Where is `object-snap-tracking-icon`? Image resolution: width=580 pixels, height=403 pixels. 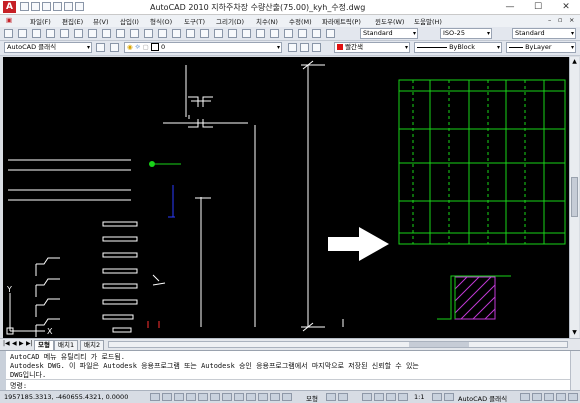 object-snap-tracking-icon is located at coordinates (227, 397).